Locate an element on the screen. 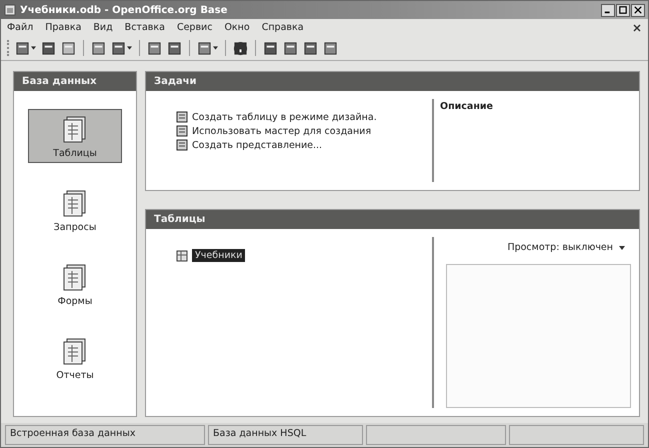 This screenshot has height=448, width=649. sidebar-item: Таблицы is located at coordinates (75, 136).